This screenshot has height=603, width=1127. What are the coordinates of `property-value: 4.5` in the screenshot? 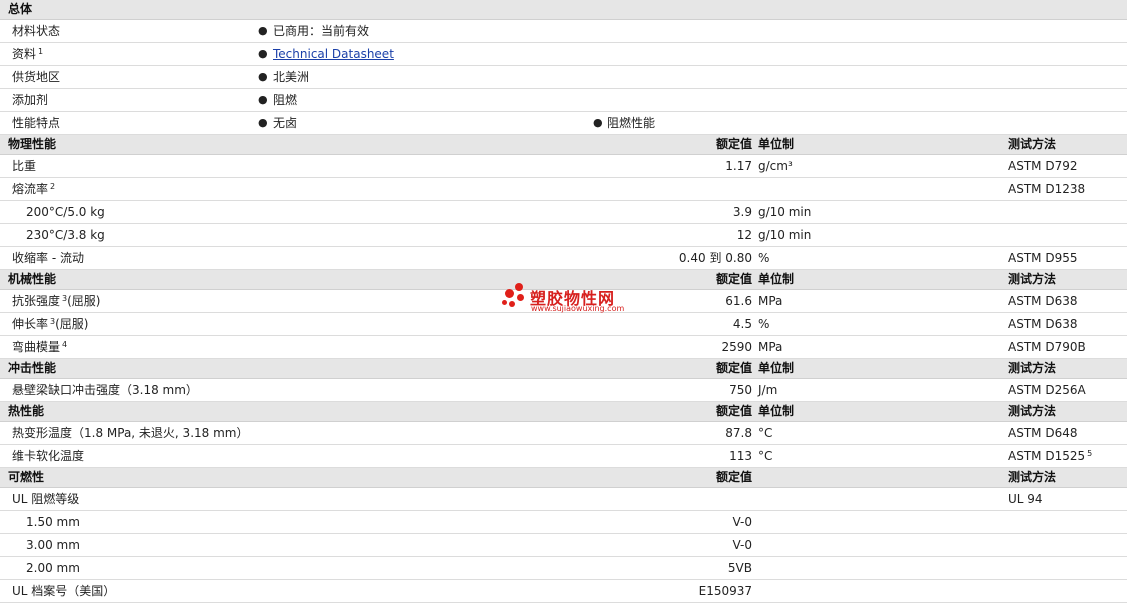 It's located at (742, 324).